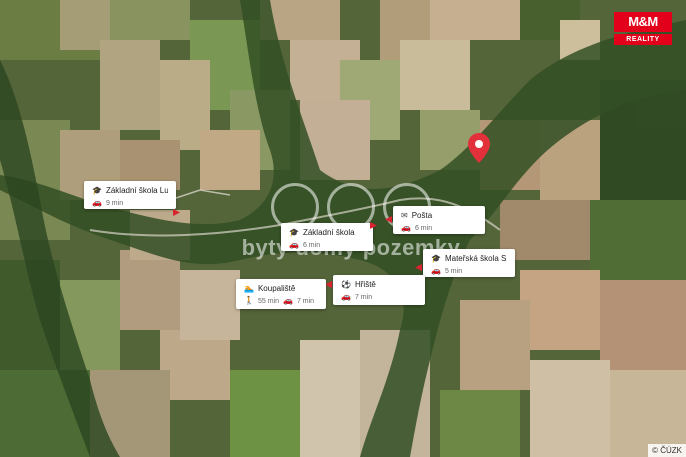  I want to click on poi-card: 🎓Základní škola Lu... 🚗9 min, so click(130, 195).